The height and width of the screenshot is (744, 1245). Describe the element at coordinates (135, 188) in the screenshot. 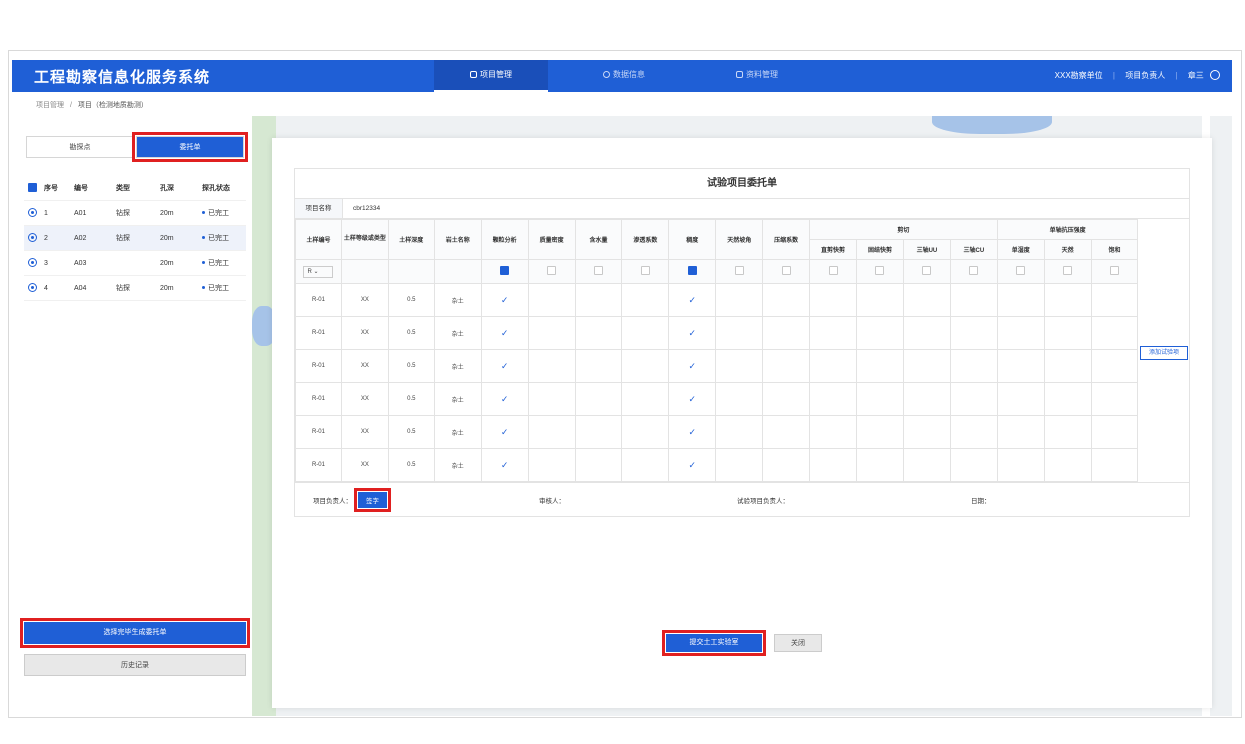

I see `table-header: 序号 编号 类型 孔深 探孔状态` at that location.